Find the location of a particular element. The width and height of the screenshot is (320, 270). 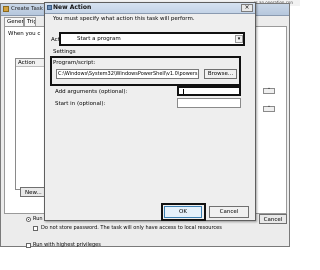

ok-button: OK is located at coordinates (183, 212).